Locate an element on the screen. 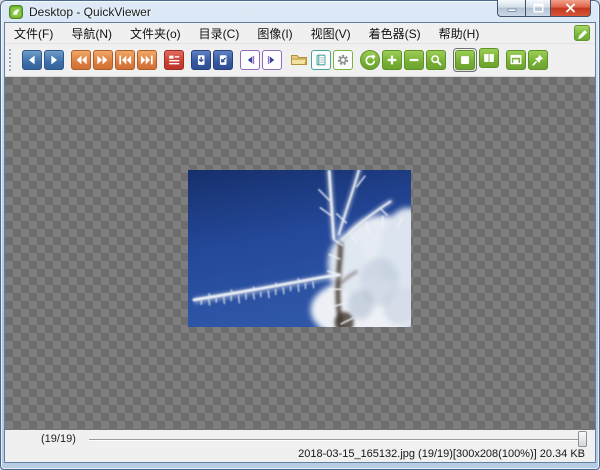  fit-square-icon is located at coordinates (465, 60).